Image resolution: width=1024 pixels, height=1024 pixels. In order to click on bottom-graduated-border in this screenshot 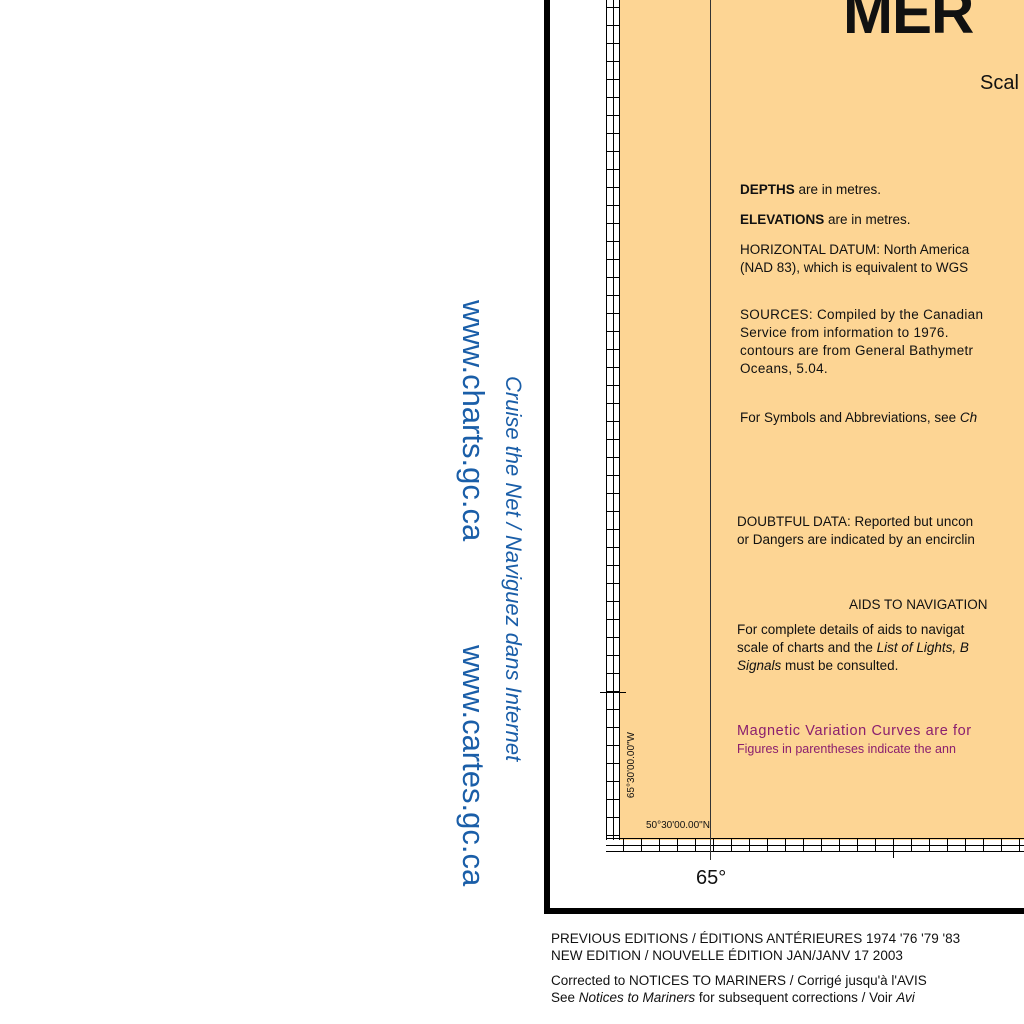, I will do `click(815, 845)`.